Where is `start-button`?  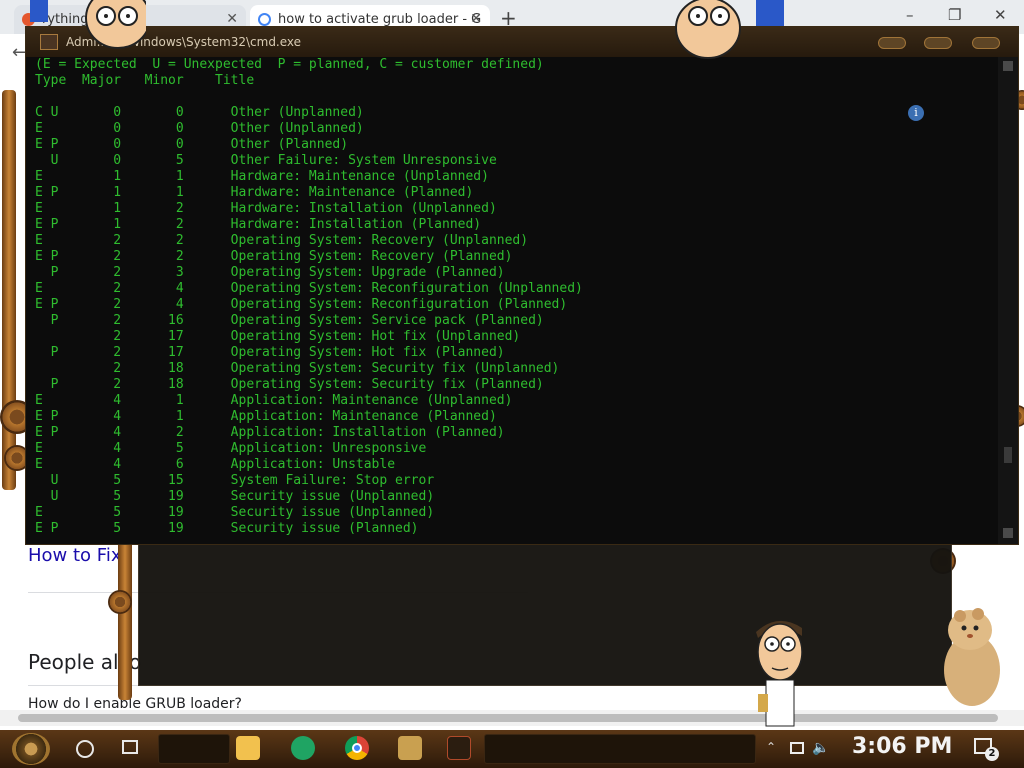 start-button is located at coordinates (31, 749).